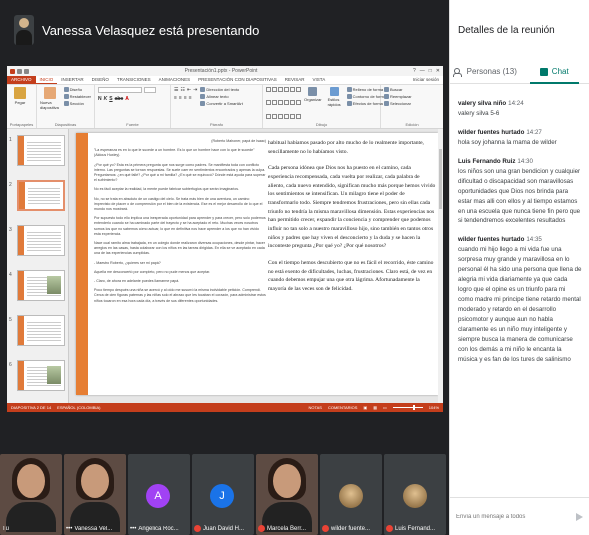  Describe the element at coordinates (100, 79) in the screenshot. I see `ppt-tab: DISEÑO` at that location.